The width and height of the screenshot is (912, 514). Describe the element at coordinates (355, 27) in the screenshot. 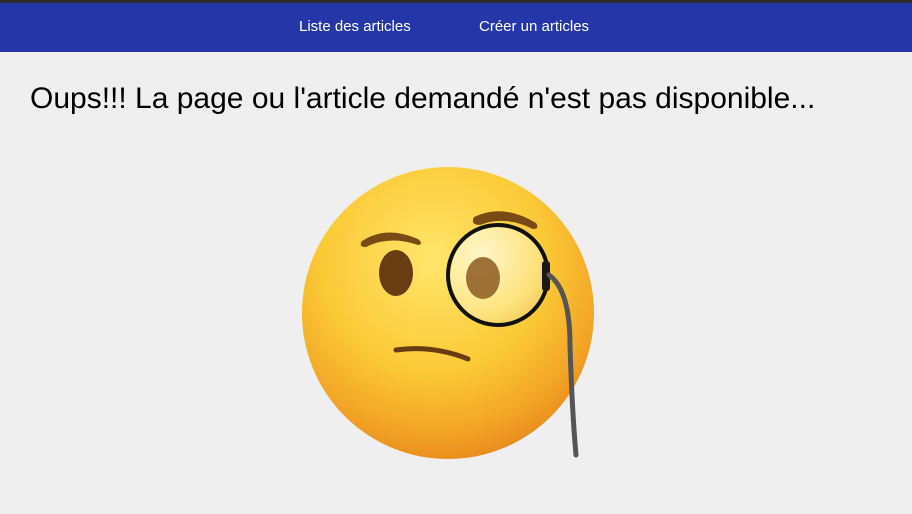

I see `nav-link-article-list: Liste des articles` at that location.